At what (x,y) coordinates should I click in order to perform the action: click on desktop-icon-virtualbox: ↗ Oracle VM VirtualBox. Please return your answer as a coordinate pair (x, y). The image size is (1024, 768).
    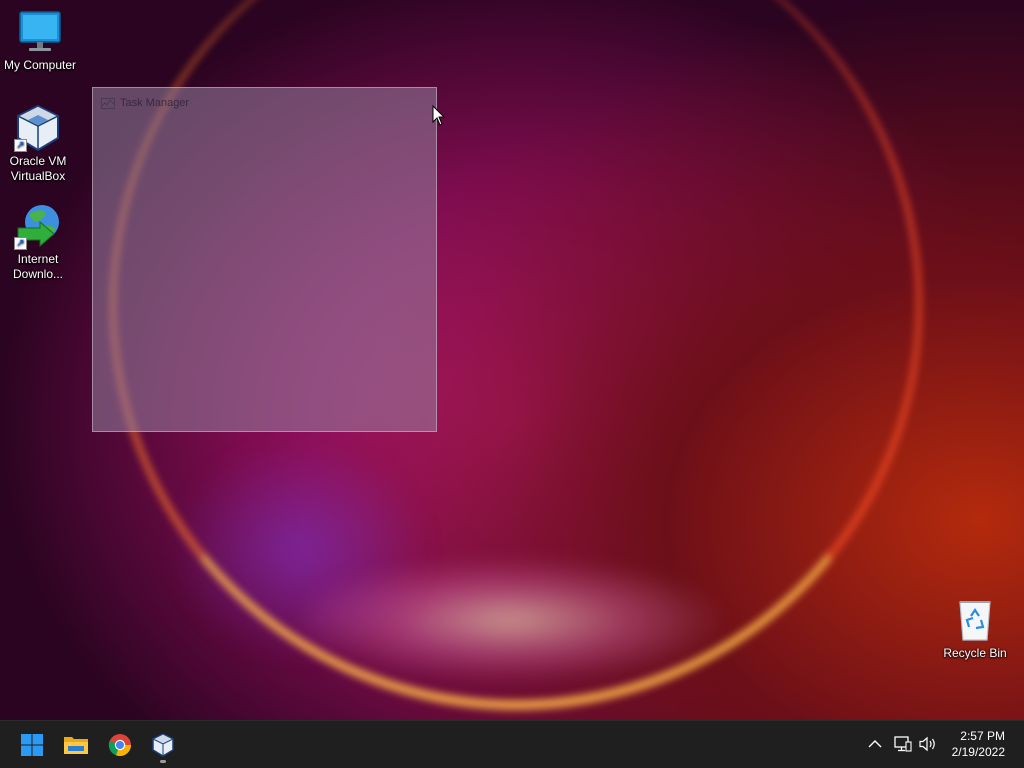
    Looking at the image, I should click on (39, 144).